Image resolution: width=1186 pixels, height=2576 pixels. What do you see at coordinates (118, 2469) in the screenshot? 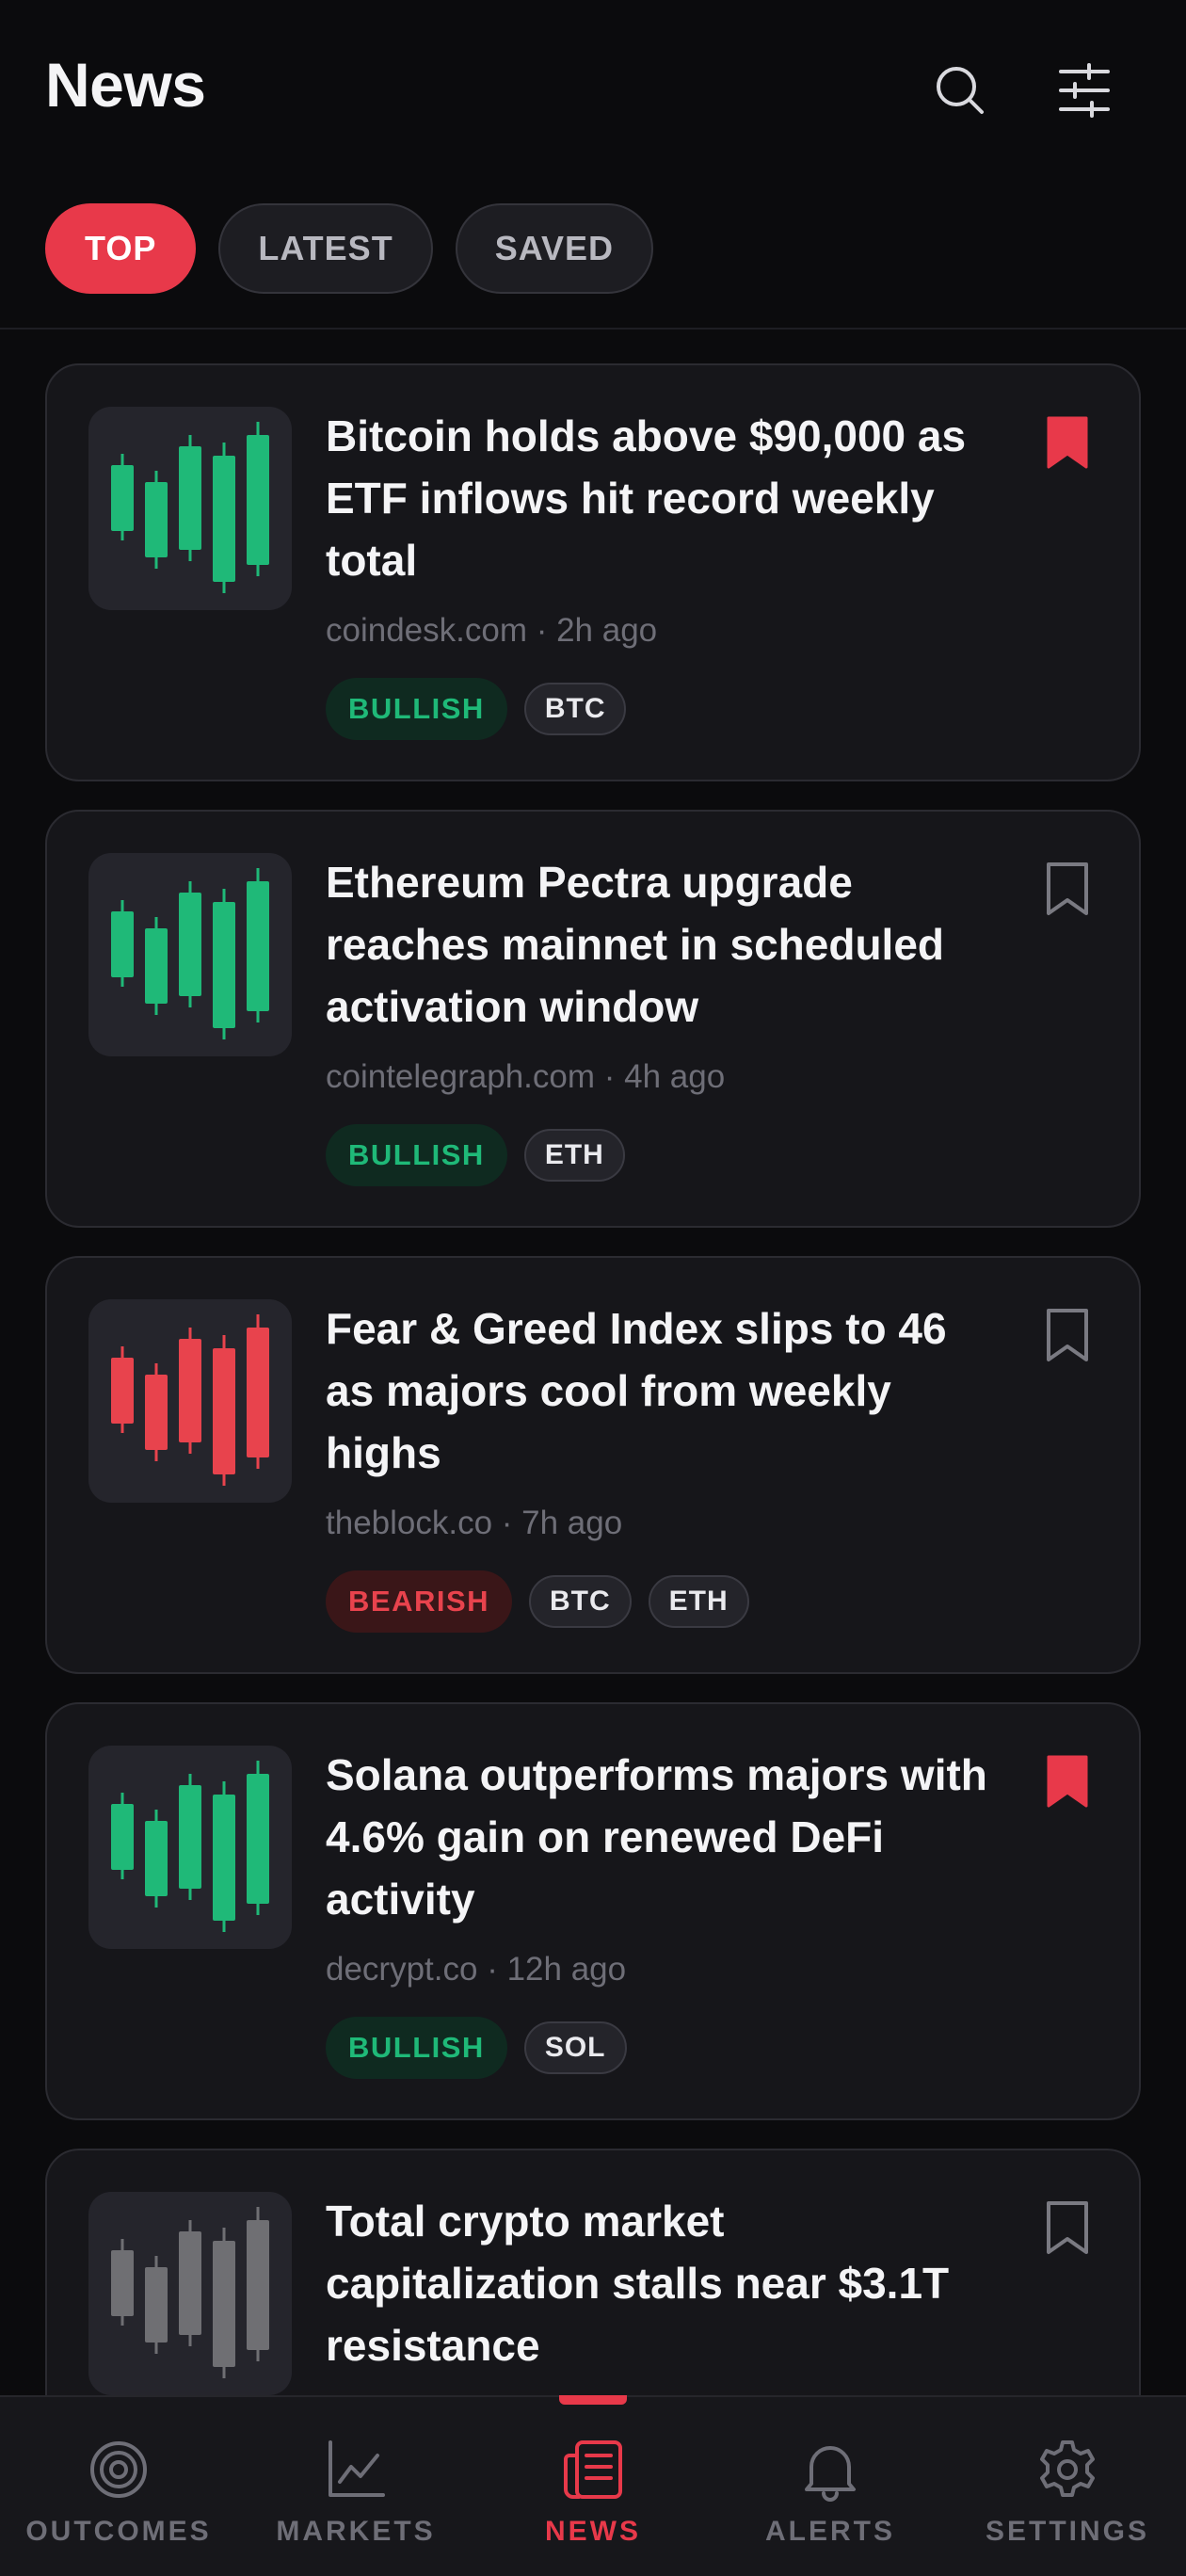
I see `target-icon` at bounding box center [118, 2469].